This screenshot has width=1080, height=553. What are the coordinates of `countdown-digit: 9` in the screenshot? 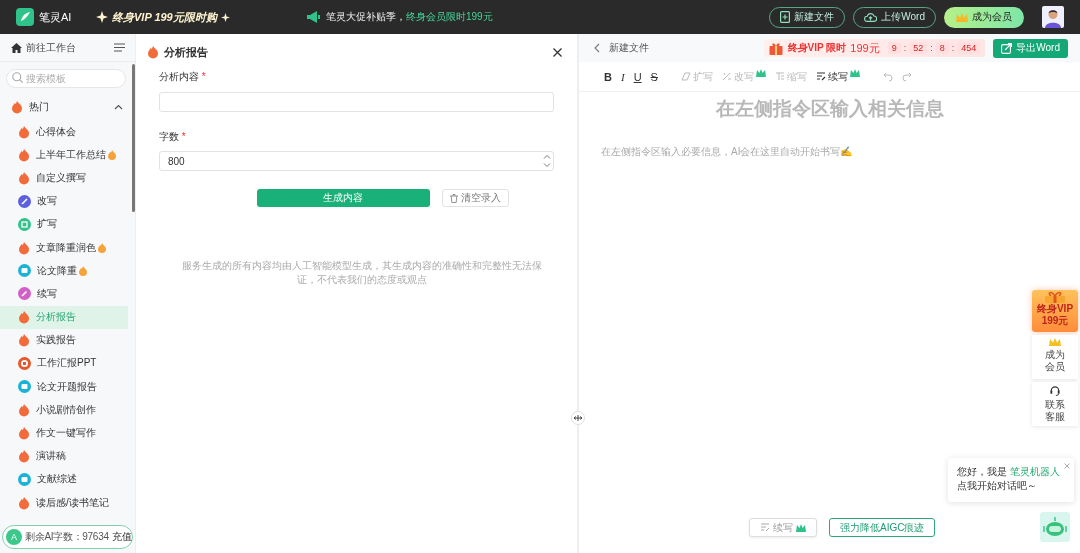 It's located at (894, 48).